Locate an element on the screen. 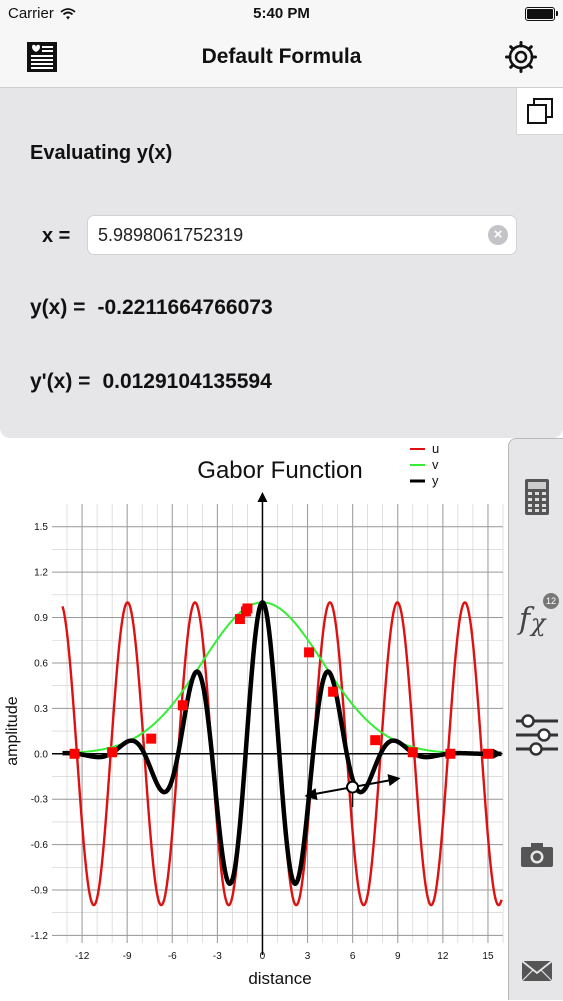 The image size is (563, 1001). y-axis-arrow is located at coordinates (262, 497).